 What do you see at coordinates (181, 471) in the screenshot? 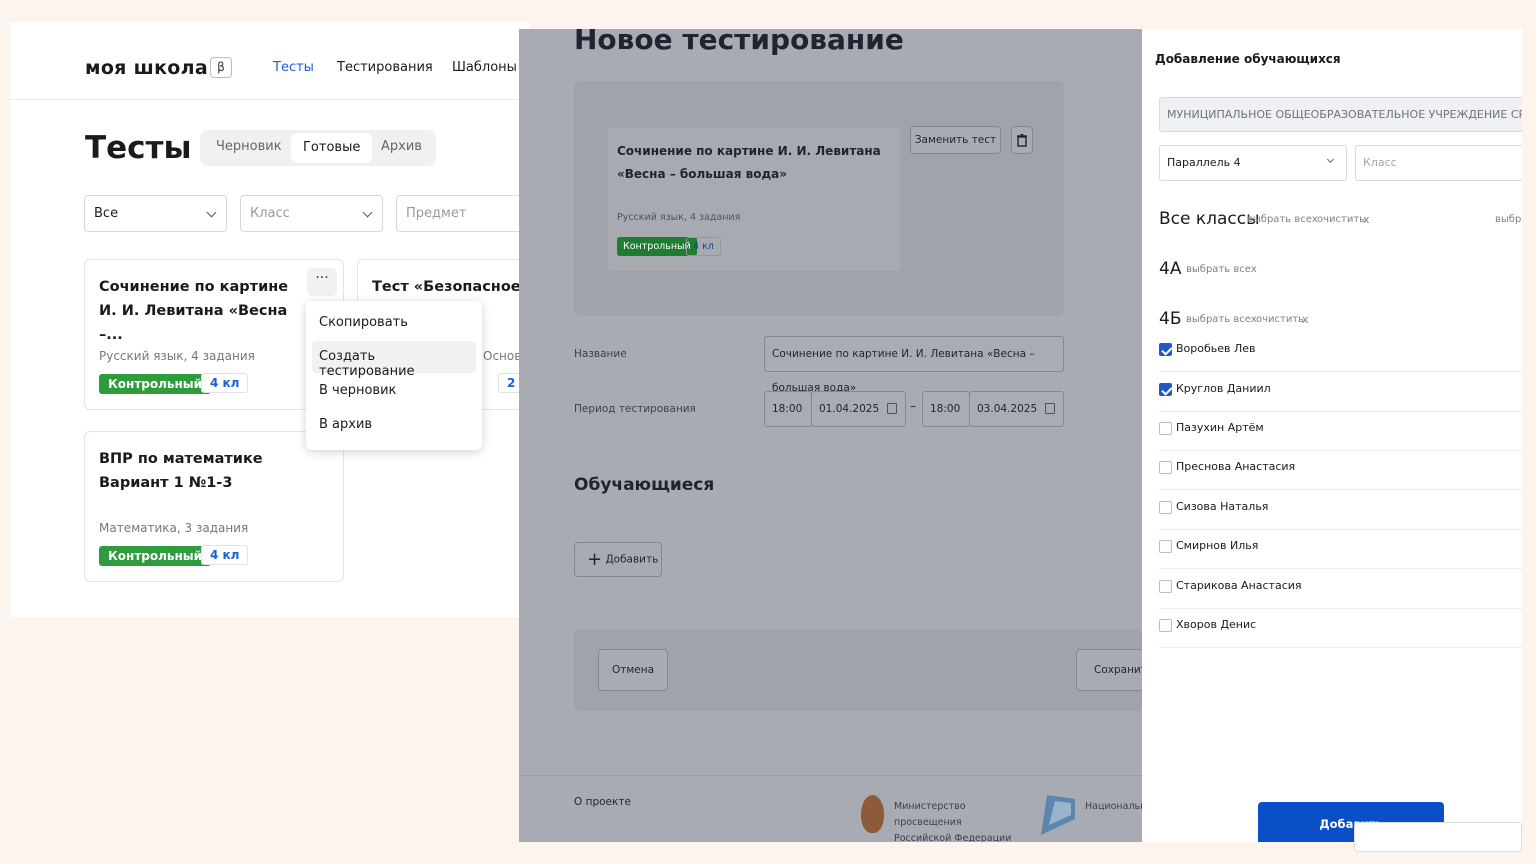
I see `test-card-title: ВПР по математике Вариант 1 №1-3` at bounding box center [181, 471].